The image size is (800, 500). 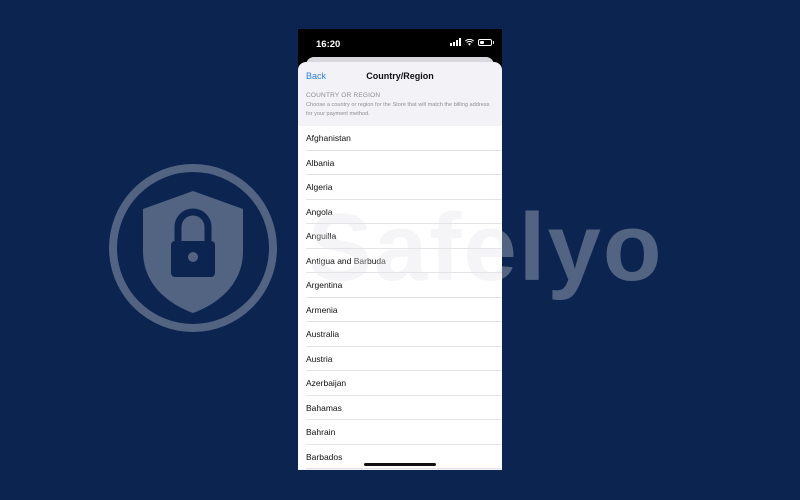 I want to click on page-title: Country/Region, so click(x=400, y=76).